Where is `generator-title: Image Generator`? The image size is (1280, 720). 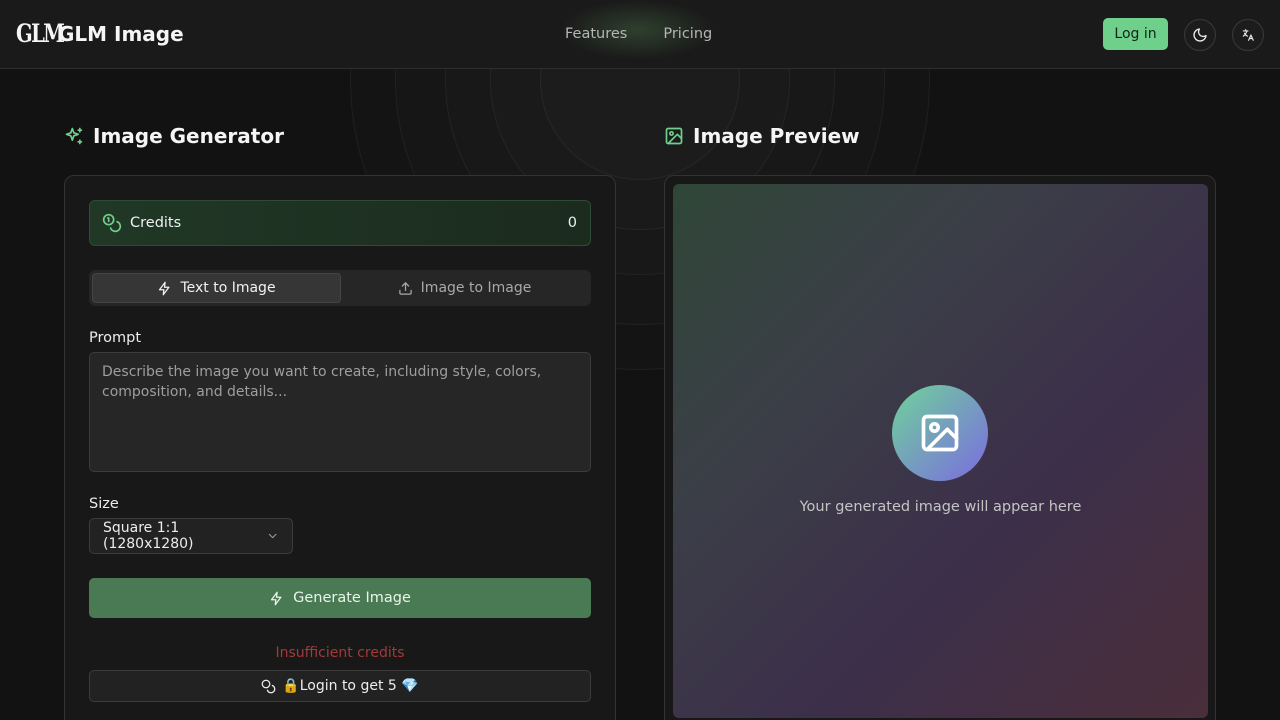
generator-title: Image Generator is located at coordinates (174, 136).